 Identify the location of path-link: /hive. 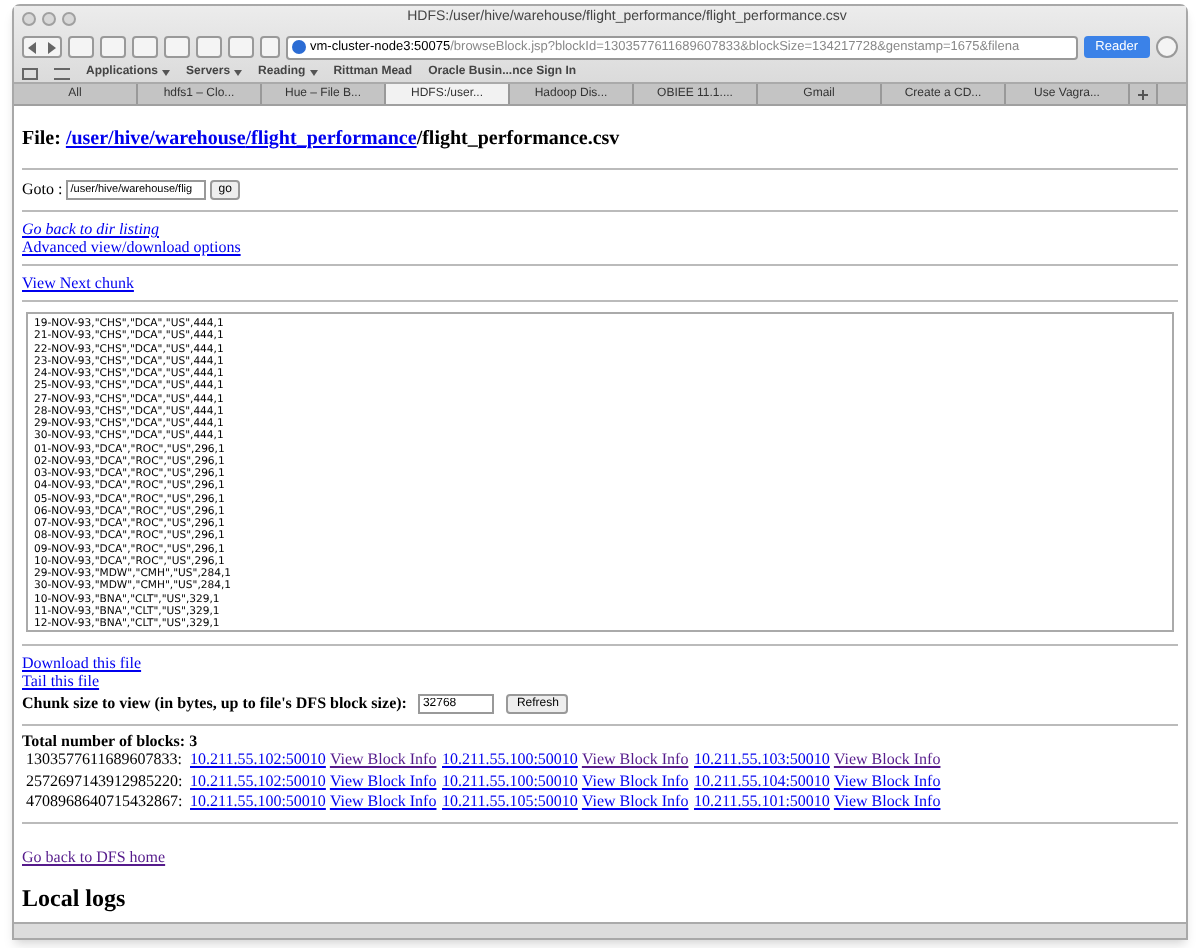
(129, 139).